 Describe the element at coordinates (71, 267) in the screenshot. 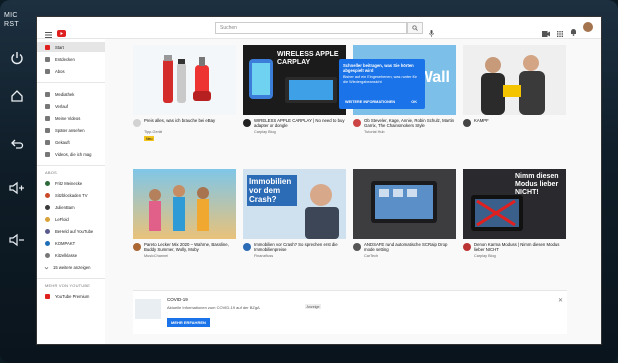

I see `show-more-button: 15 weitere anzeigen` at that location.